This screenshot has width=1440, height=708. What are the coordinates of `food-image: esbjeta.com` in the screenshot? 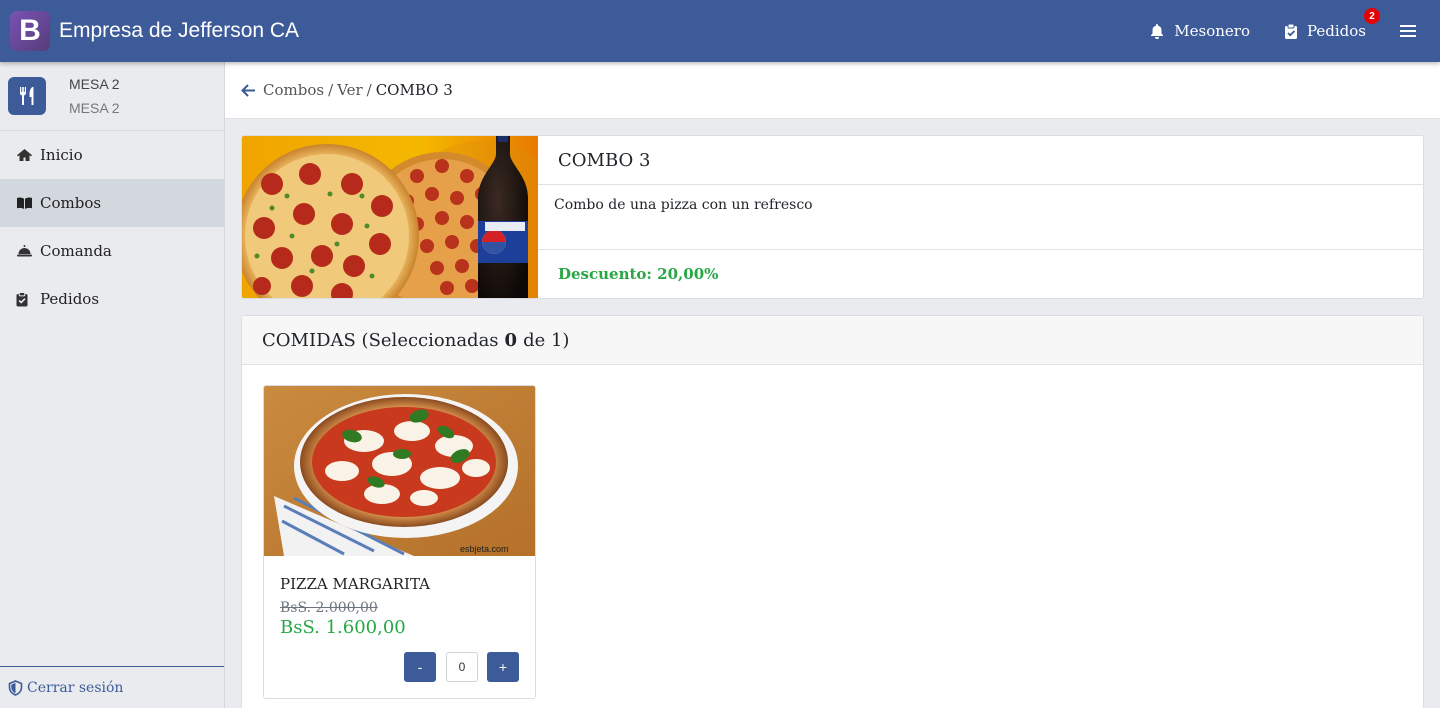 It's located at (399, 471).